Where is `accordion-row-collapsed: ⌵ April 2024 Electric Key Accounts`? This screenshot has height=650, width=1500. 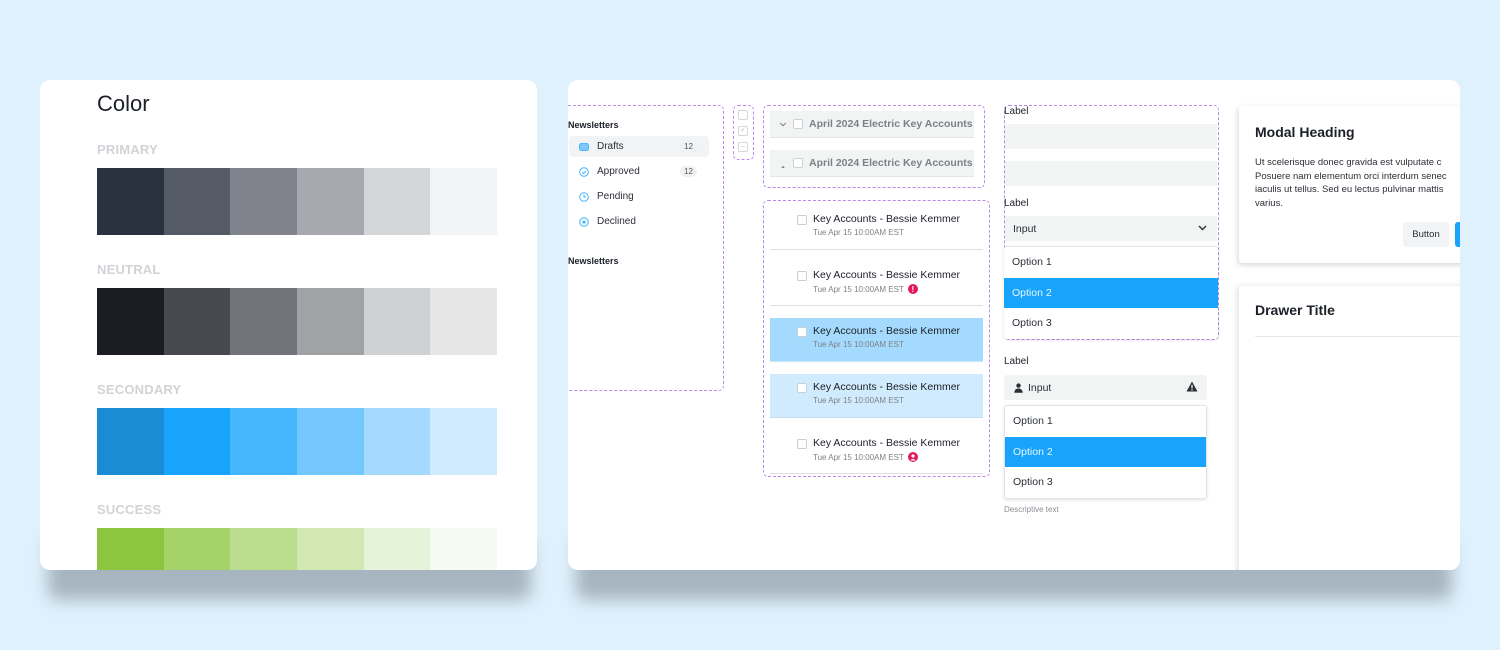 accordion-row-collapsed: ⌵ April 2024 Electric Key Accounts is located at coordinates (872, 124).